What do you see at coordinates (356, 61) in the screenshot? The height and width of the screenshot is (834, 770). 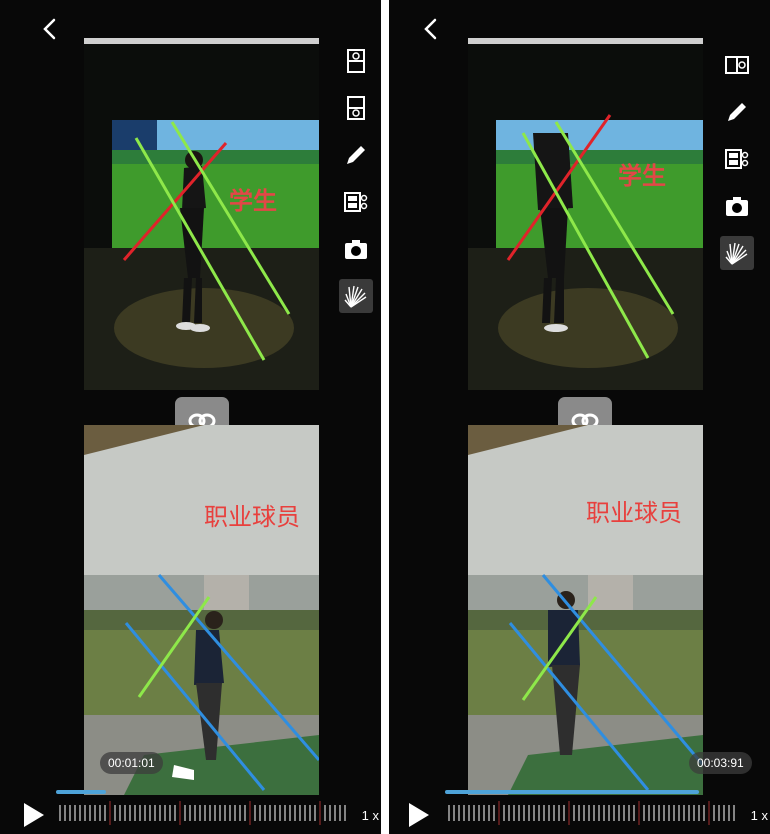 I see `split-vertical-icon` at bounding box center [356, 61].